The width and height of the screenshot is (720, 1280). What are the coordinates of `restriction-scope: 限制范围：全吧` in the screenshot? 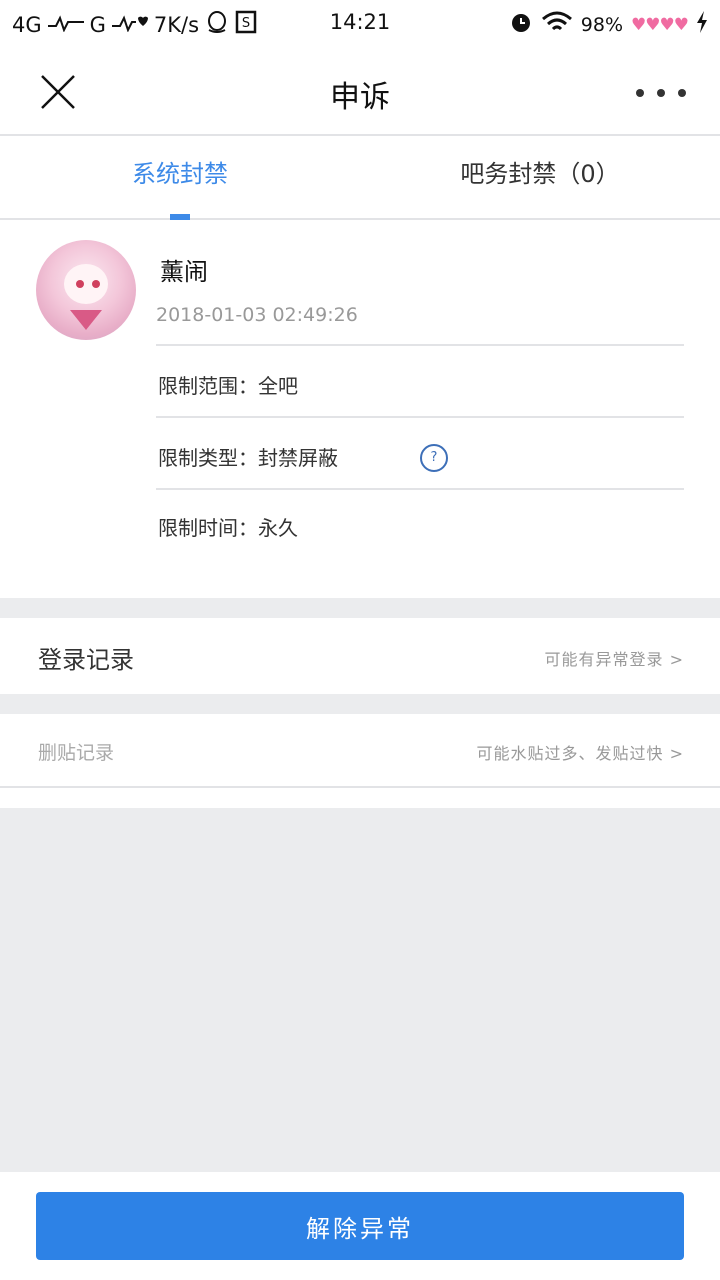 It's located at (228, 386).